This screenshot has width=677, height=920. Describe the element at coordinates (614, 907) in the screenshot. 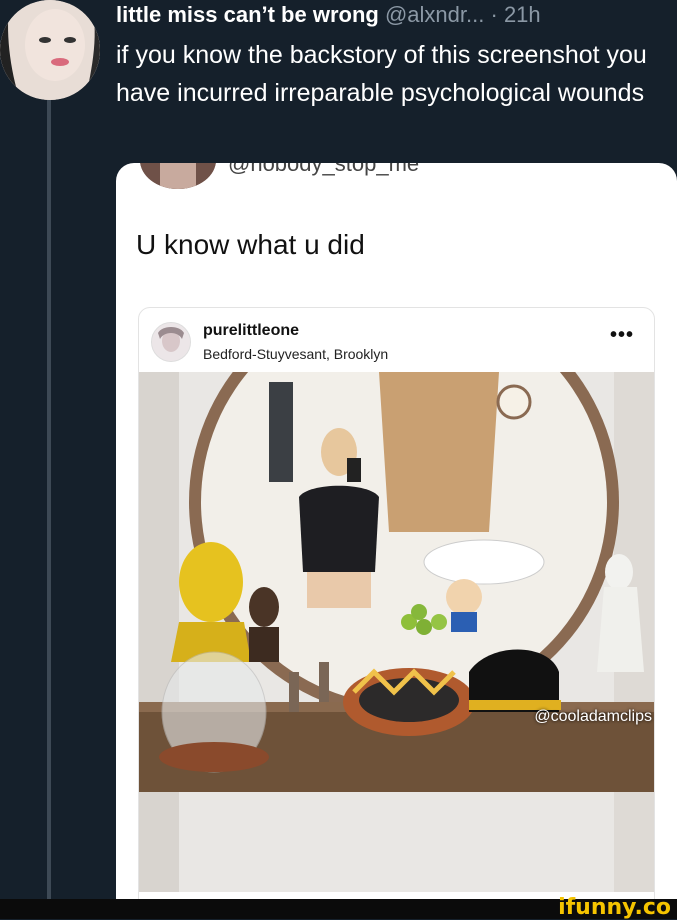

I see `brand-logo: ifunny.co` at that location.